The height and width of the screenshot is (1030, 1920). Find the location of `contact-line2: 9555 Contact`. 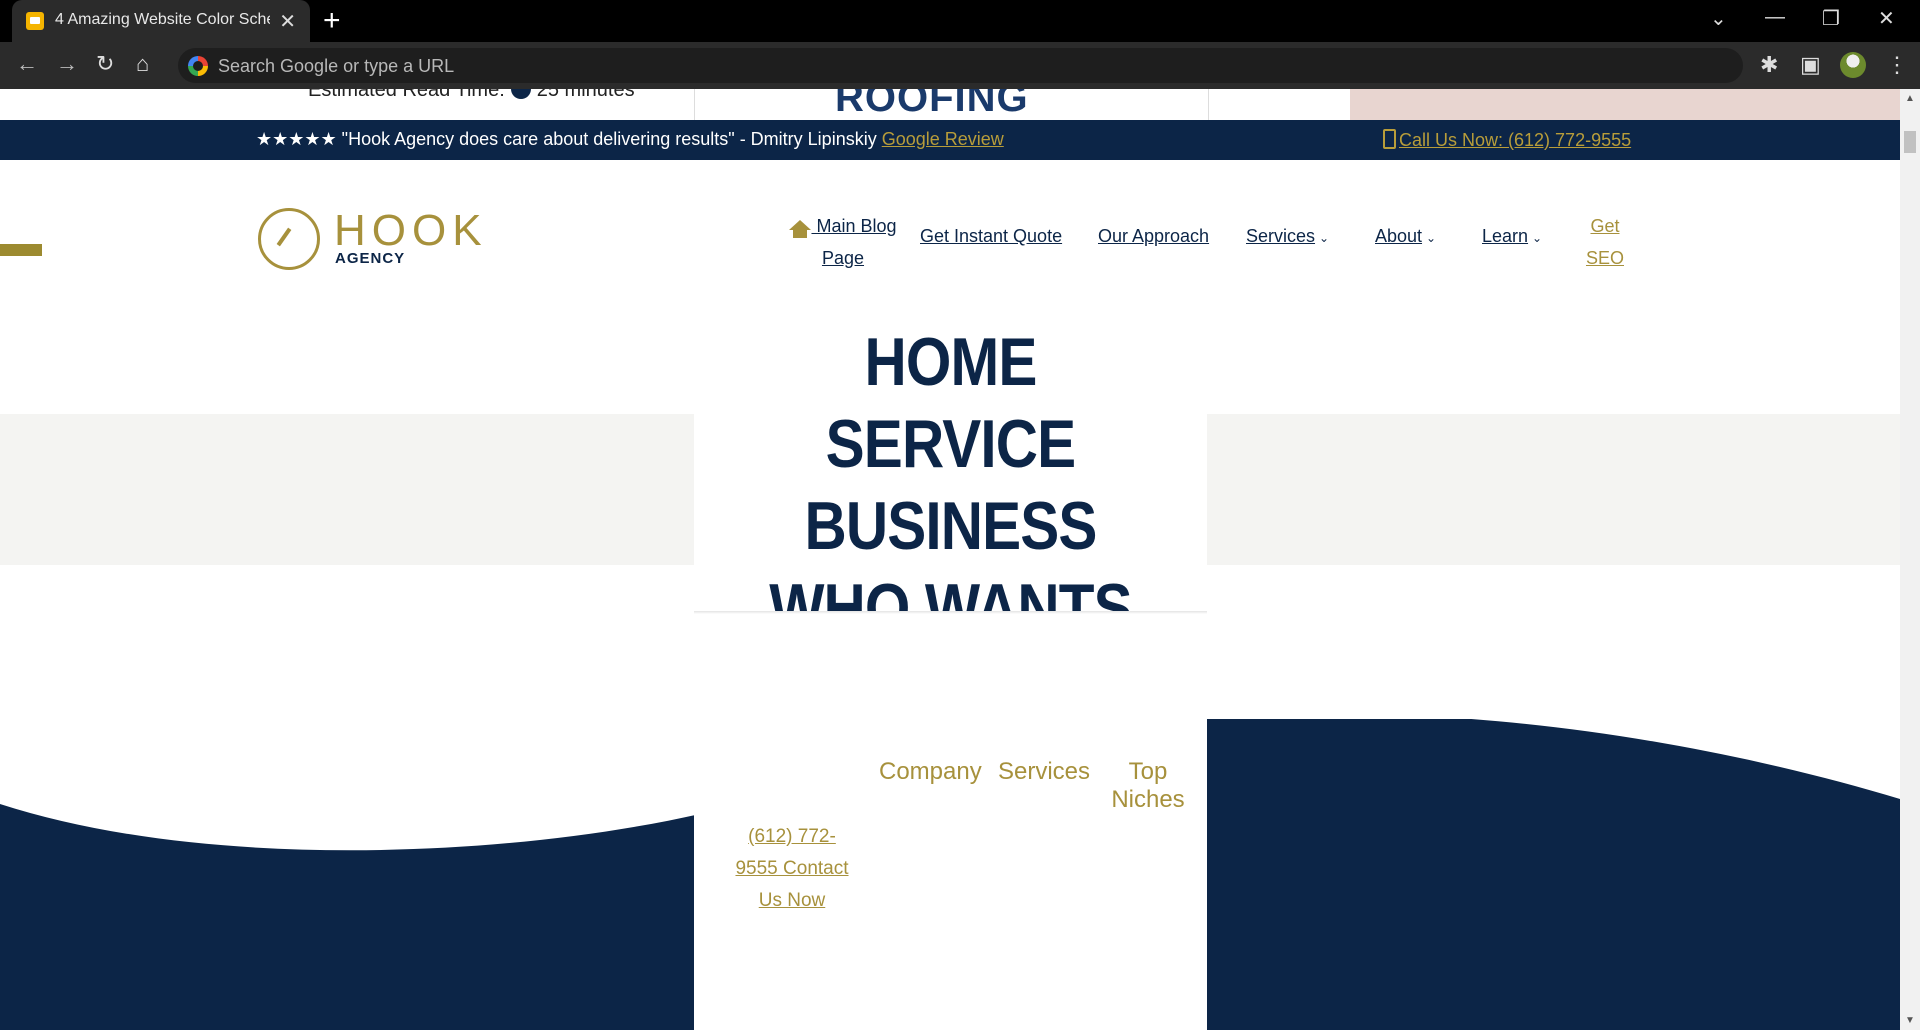

contact-line2: 9555 Contact is located at coordinates (792, 868).